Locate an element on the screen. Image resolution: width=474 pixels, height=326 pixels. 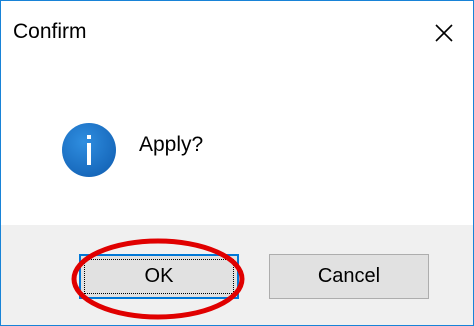
dialog-title: Confirm is located at coordinates (50, 31).